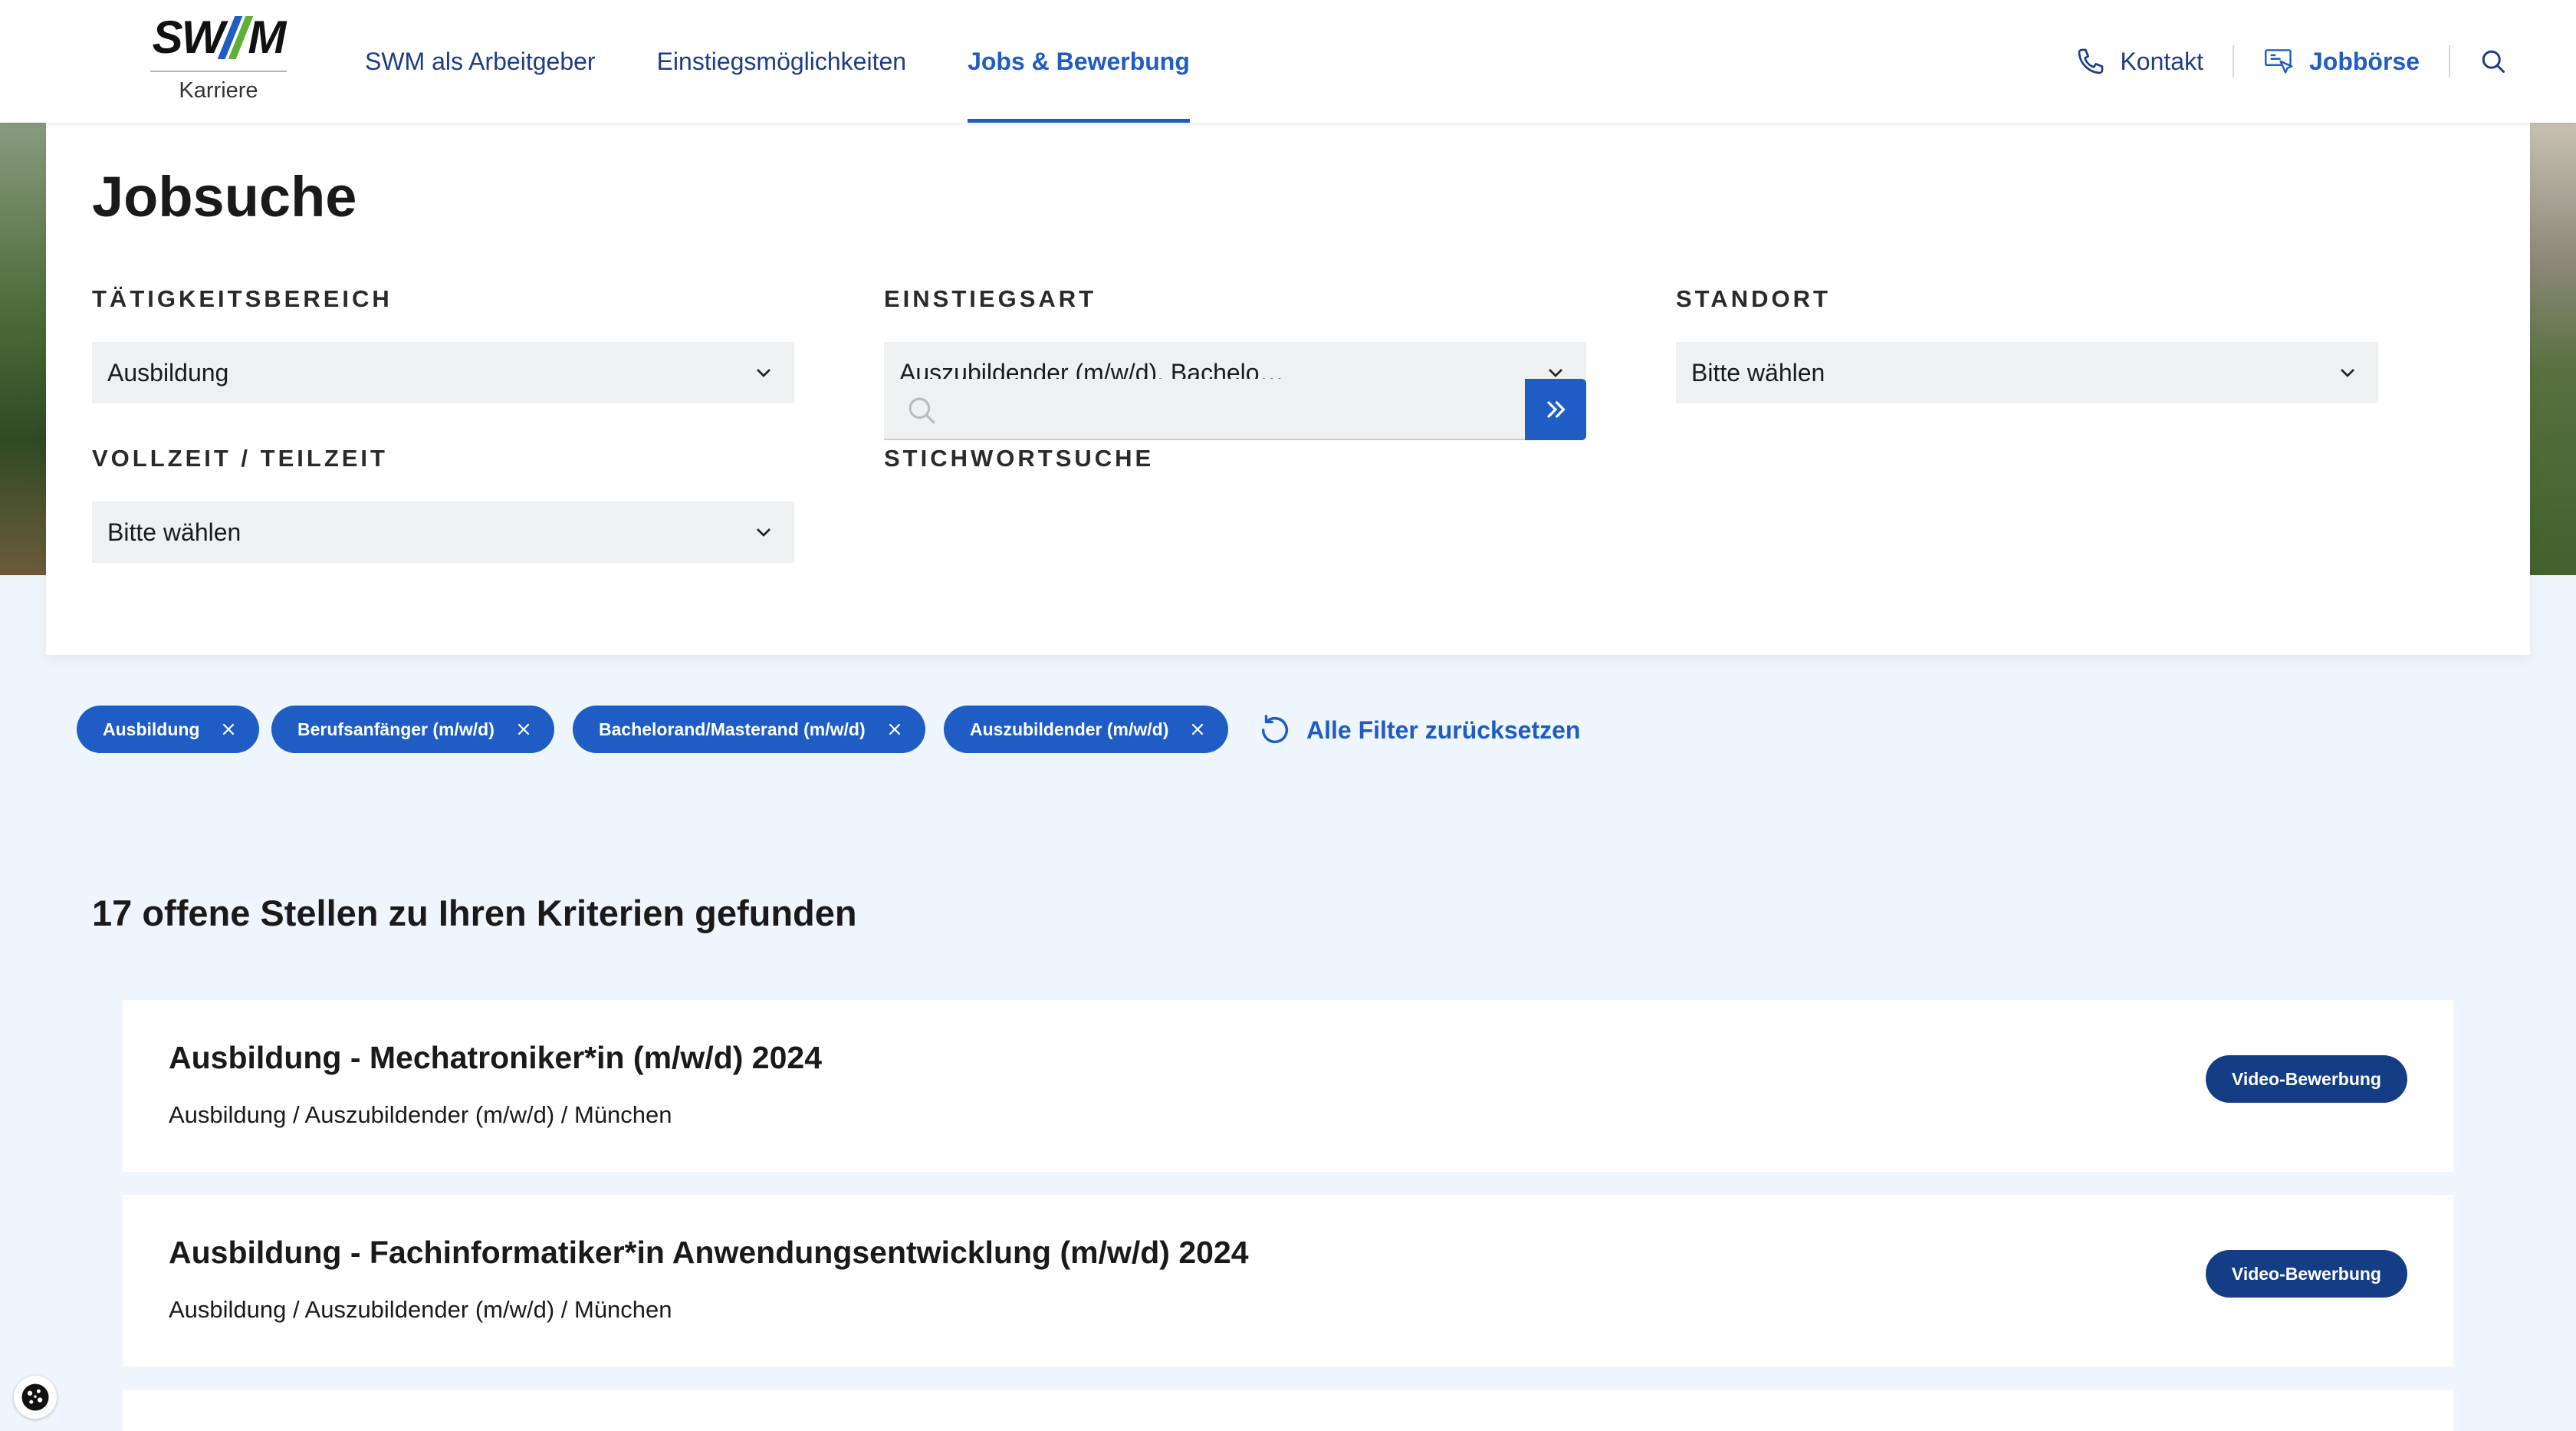 Image resolution: width=2576 pixels, height=1431 pixels. I want to click on filter-label-taetigkeitsbereich: TÄTIGKEITSBEREICH, so click(242, 298).